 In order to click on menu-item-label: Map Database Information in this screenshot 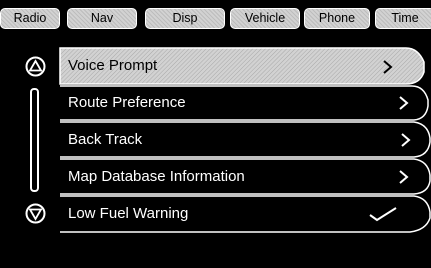, I will do `click(156, 176)`.